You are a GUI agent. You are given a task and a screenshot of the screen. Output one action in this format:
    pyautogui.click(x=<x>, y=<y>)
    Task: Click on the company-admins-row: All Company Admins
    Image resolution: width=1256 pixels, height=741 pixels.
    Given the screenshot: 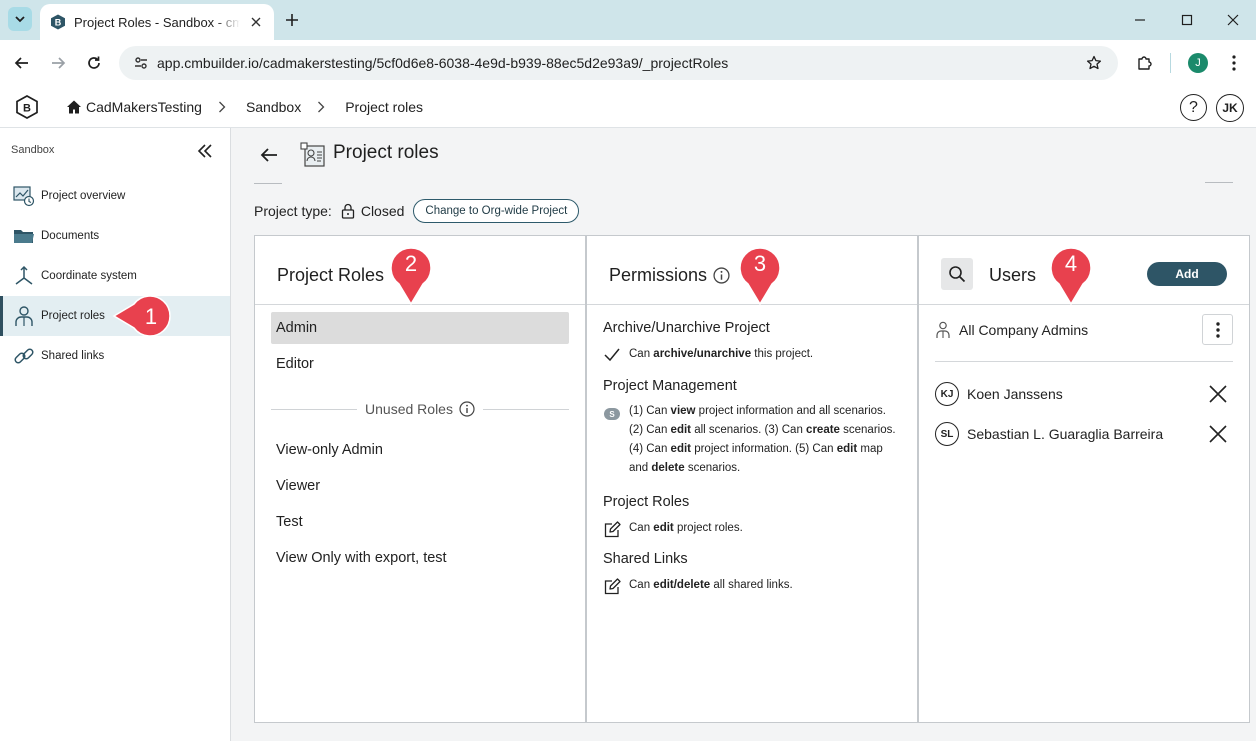 What is the action you would take?
    pyautogui.click(x=1084, y=330)
    